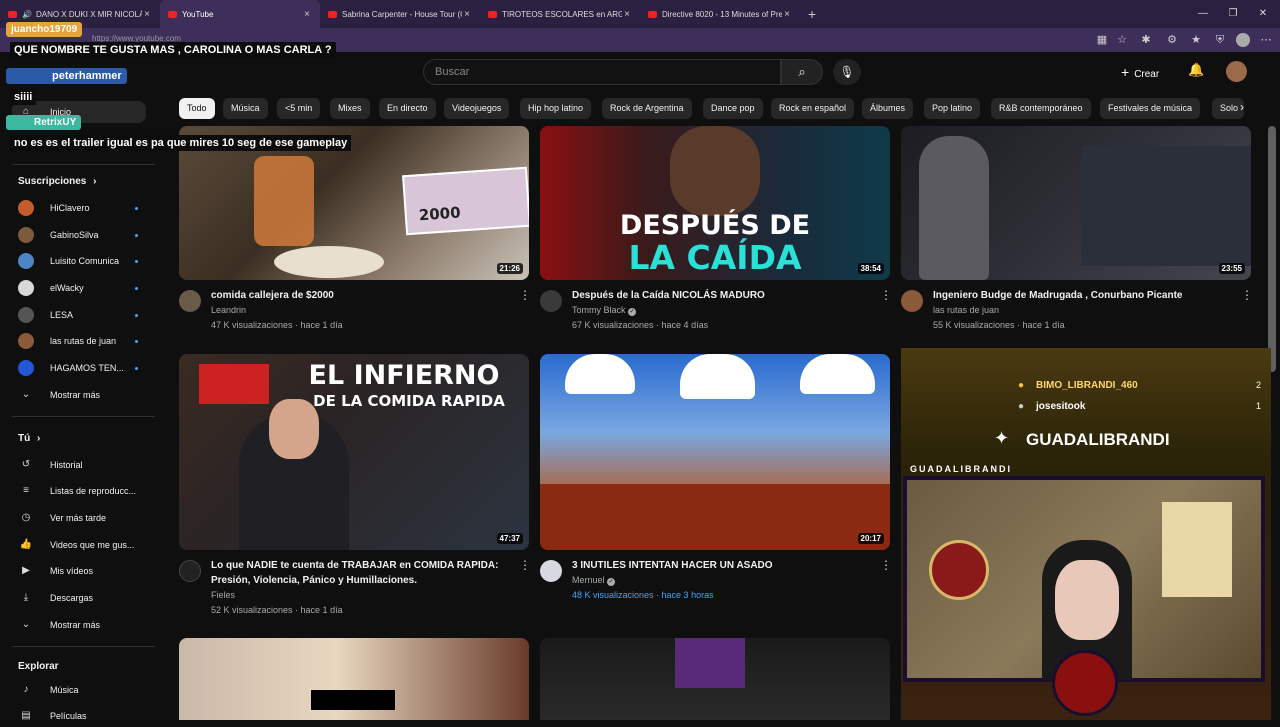 The height and width of the screenshot is (727, 1280). What do you see at coordinates (602, 72) in the screenshot?
I see `search-input: Buscar` at bounding box center [602, 72].